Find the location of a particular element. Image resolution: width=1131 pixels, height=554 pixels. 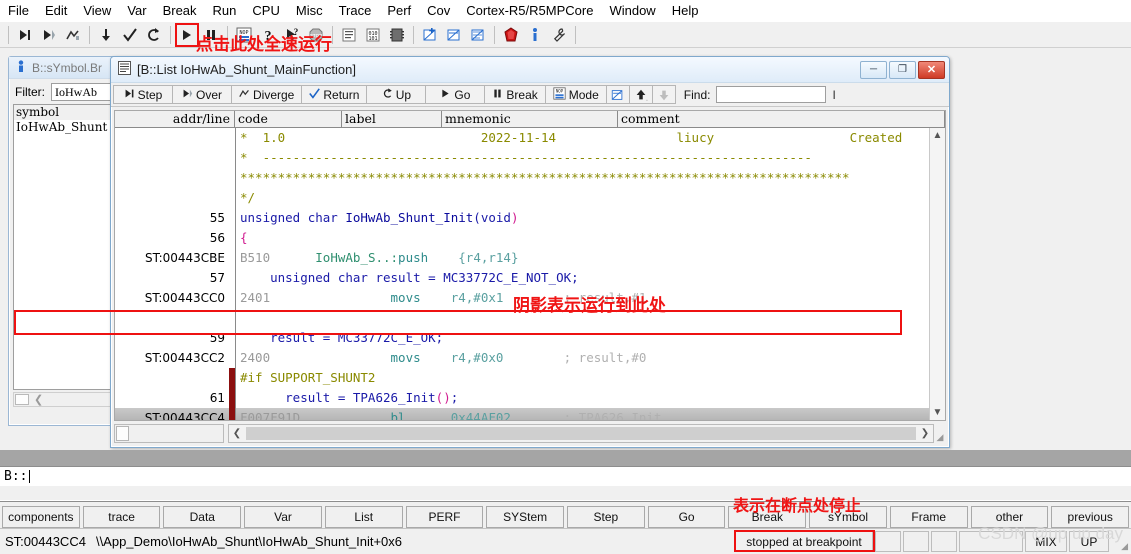

settings-wrench-icon is located at coordinates (559, 35).